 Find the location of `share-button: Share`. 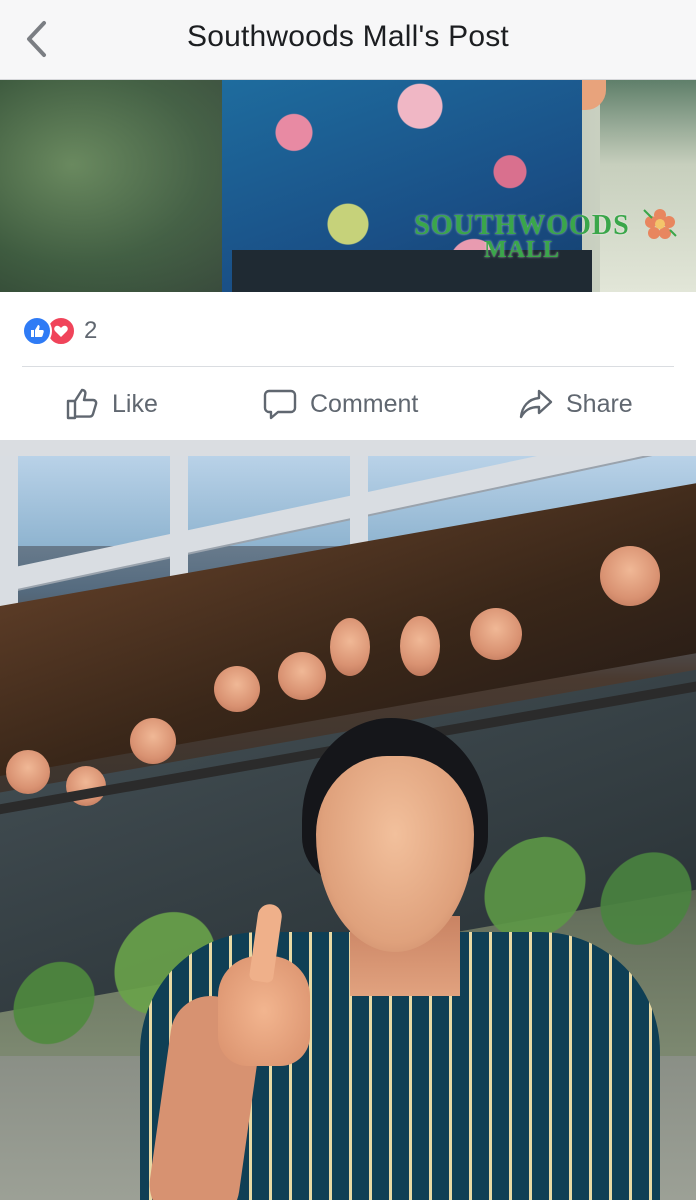

share-button: Share is located at coordinates (575, 404).